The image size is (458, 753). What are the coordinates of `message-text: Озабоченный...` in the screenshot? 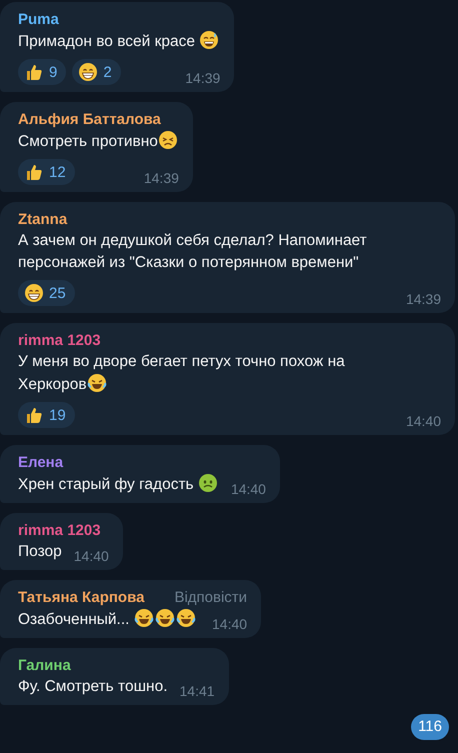 It's located at (107, 619).